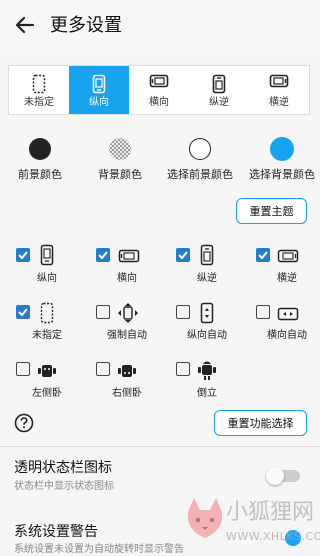  What do you see at coordinates (24, 423) in the screenshot?
I see `question-circle-icon` at bounding box center [24, 423].